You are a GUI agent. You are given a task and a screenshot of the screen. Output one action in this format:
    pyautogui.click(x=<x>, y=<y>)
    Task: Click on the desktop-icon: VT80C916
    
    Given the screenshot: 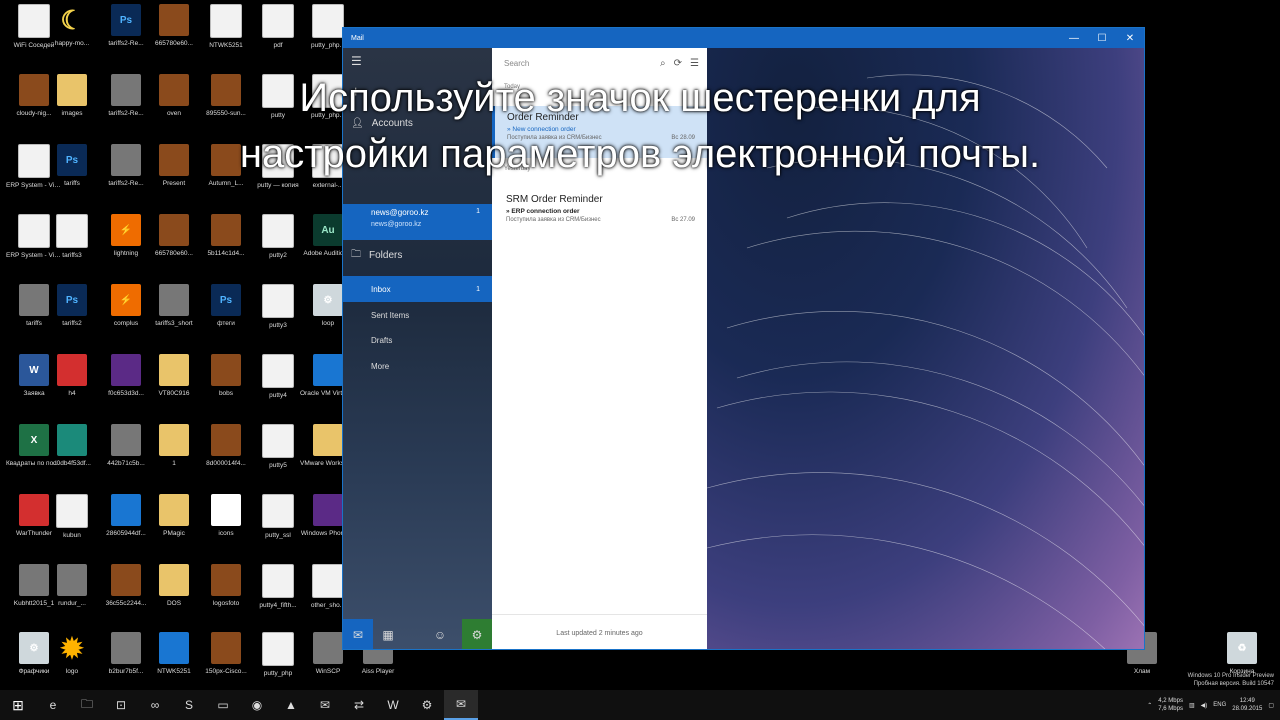 What is the action you would take?
    pyautogui.click(x=174, y=383)
    